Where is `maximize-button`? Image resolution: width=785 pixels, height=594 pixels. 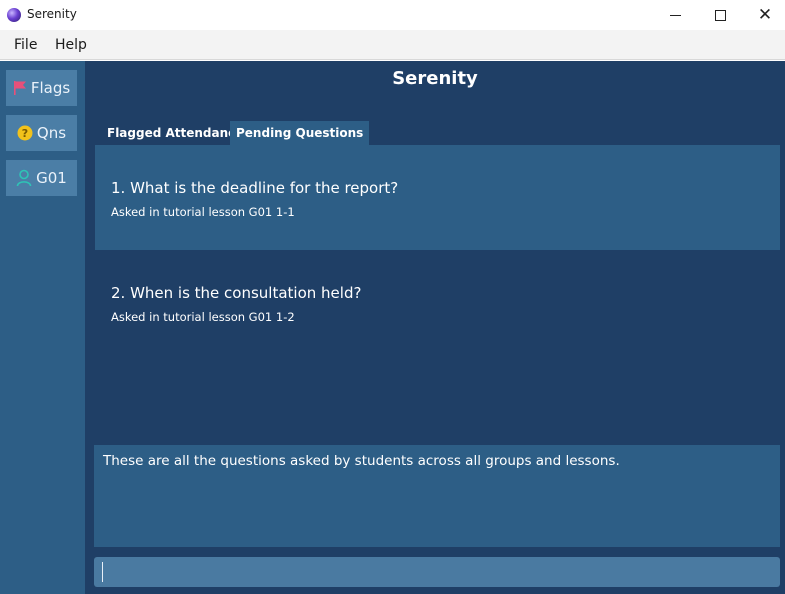 maximize-button is located at coordinates (720, 15).